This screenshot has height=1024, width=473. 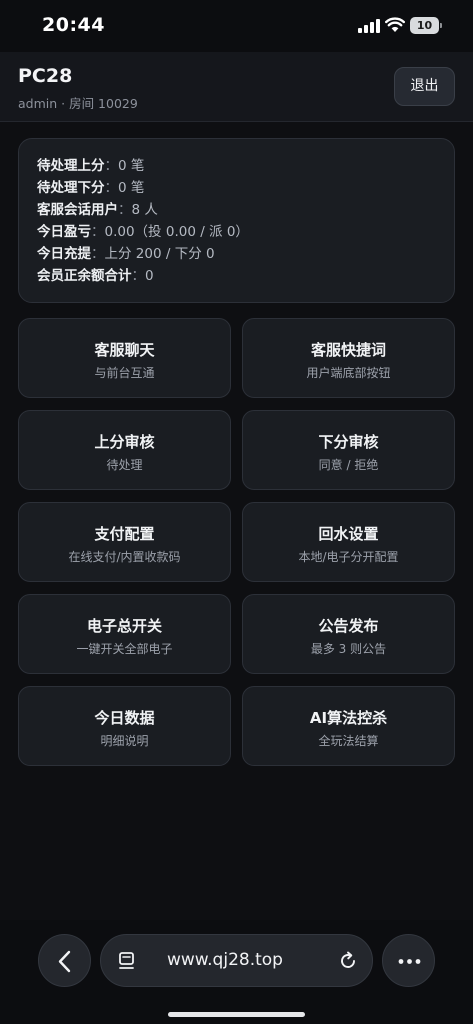 What do you see at coordinates (348, 465) in the screenshot?
I see `tile-subtitle: 同意 / 拒绝` at bounding box center [348, 465].